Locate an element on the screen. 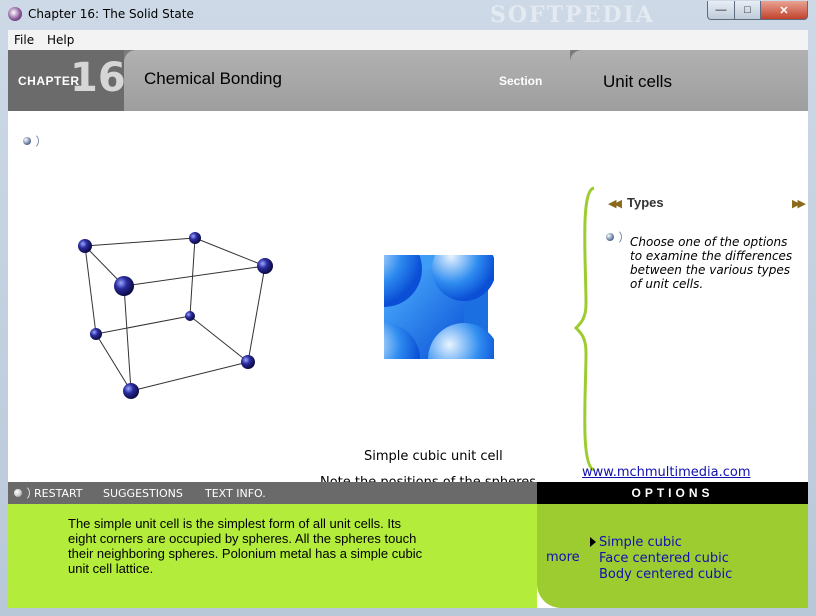  close-icon: ✕ is located at coordinates (784, 10).